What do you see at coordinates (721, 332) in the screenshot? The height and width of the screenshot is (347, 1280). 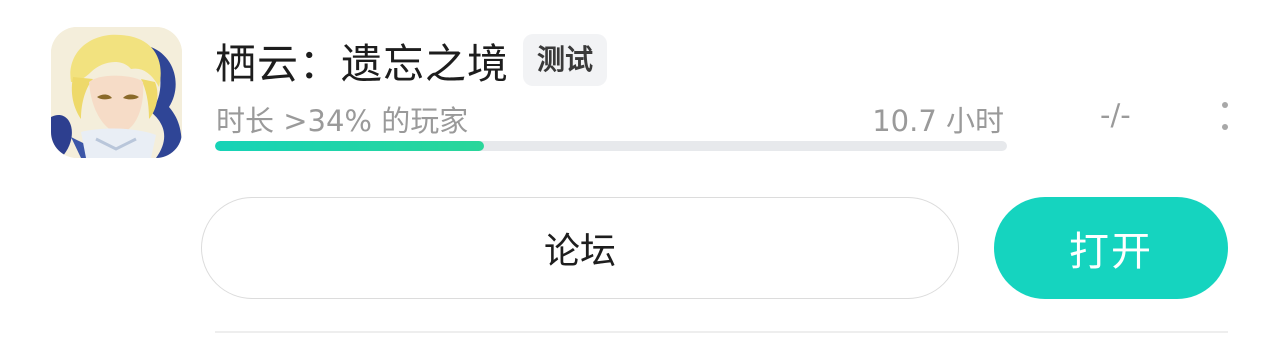 I see `divider` at bounding box center [721, 332].